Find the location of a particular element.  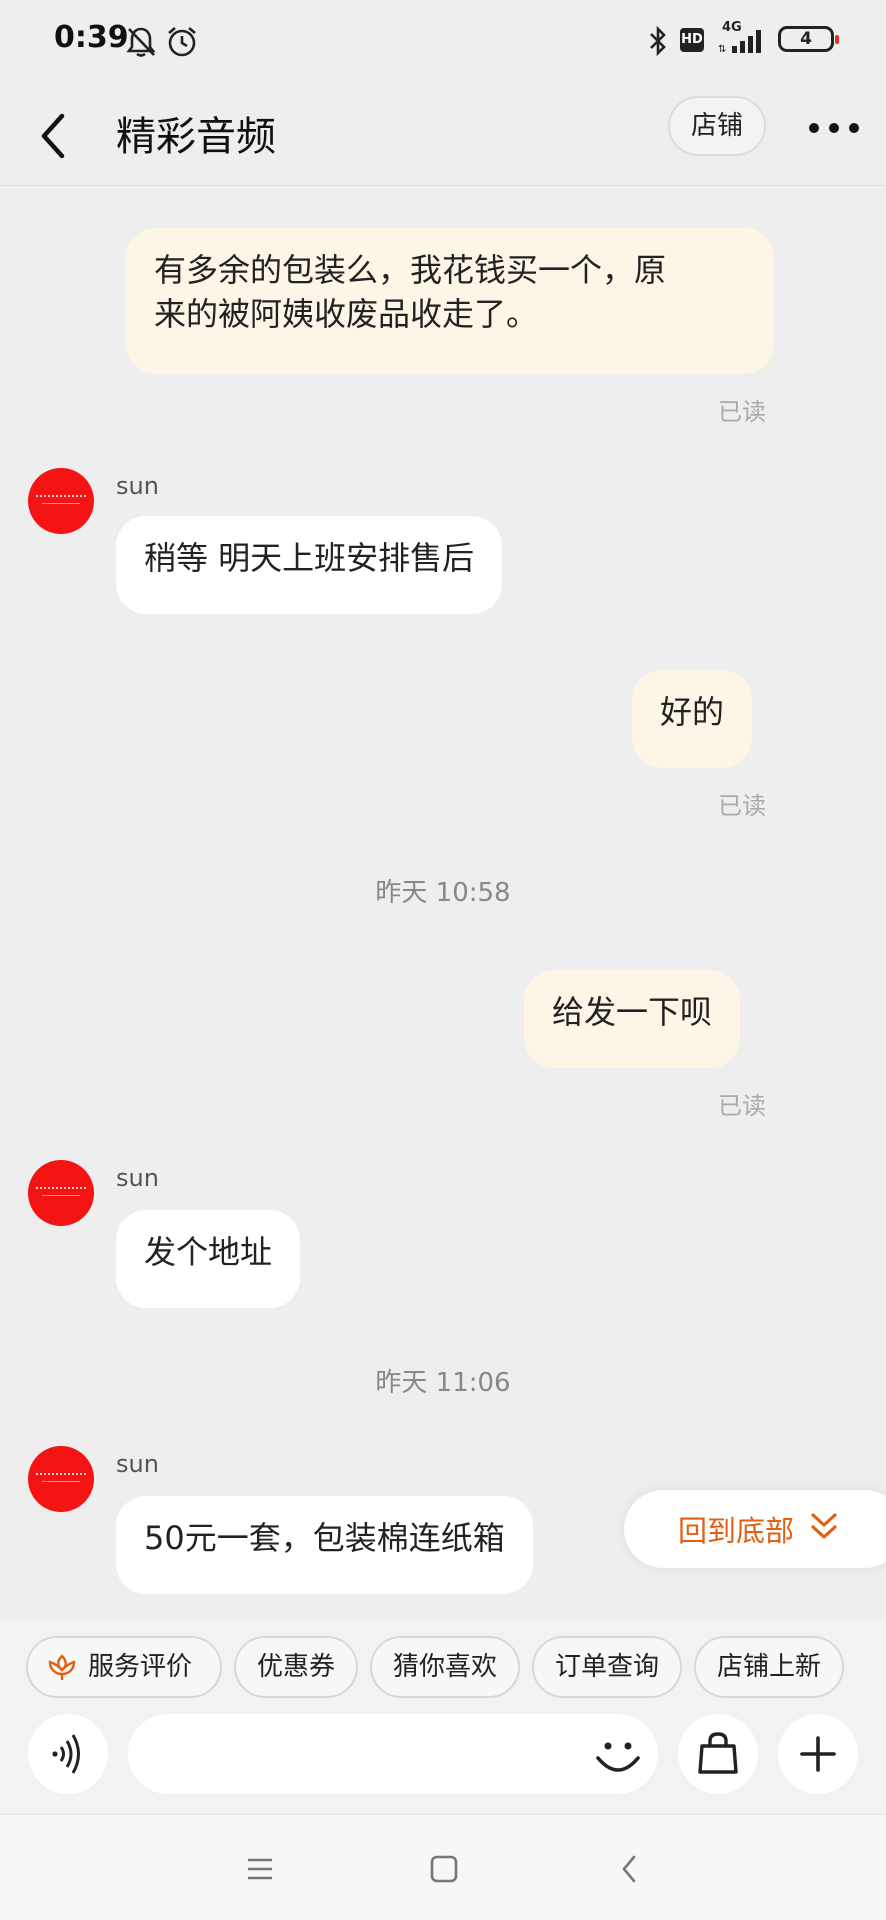

voice-button is located at coordinates (68, 1754).